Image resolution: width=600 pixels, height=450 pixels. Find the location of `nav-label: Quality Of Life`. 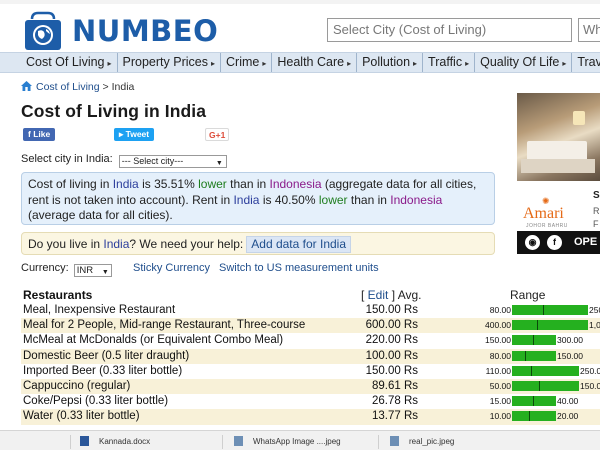

nav-label: Quality Of Life is located at coordinates (520, 62).